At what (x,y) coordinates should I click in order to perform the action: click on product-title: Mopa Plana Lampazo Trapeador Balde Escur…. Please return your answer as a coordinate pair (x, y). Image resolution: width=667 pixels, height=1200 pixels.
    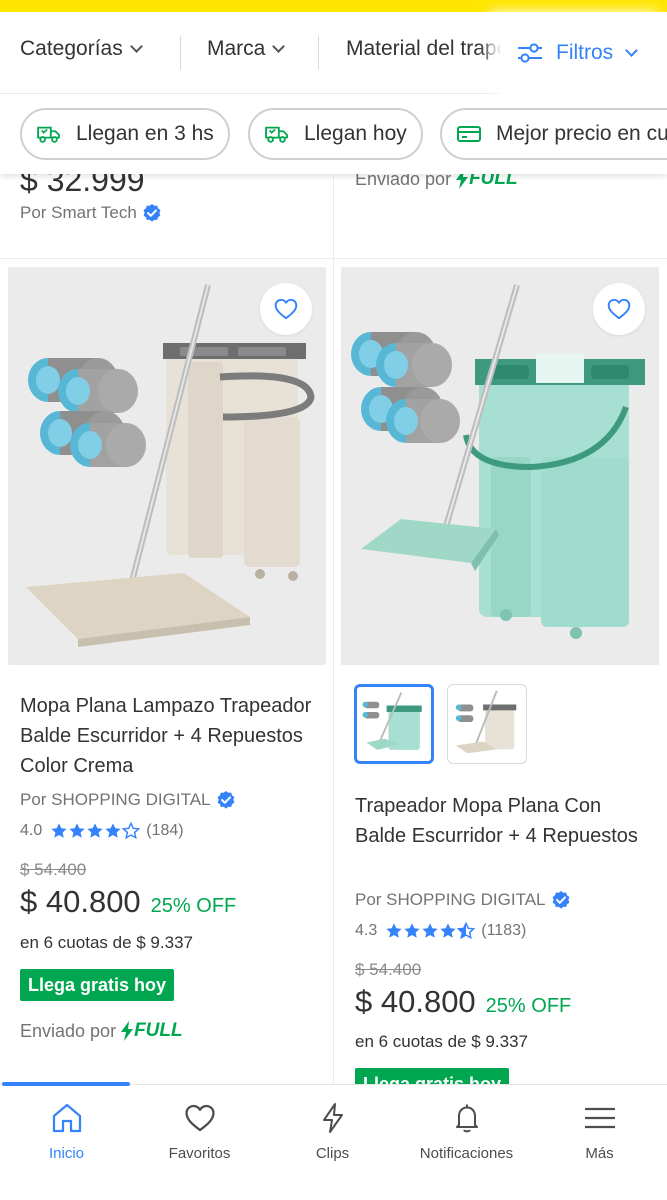
    Looking at the image, I should click on (170, 736).